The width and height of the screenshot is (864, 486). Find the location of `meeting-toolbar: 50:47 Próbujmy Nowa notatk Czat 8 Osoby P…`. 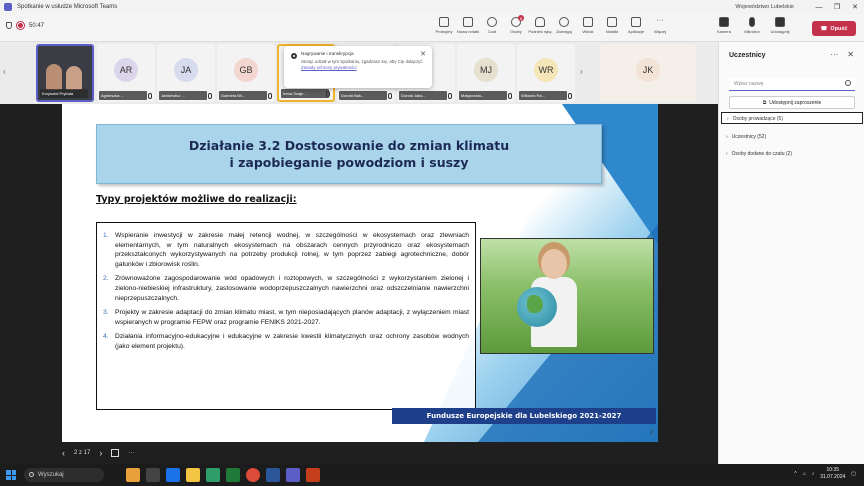

meeting-toolbar: 50:47 Próbujmy Nowa notatk Czat 8 Osoby P… is located at coordinates (432, 28).